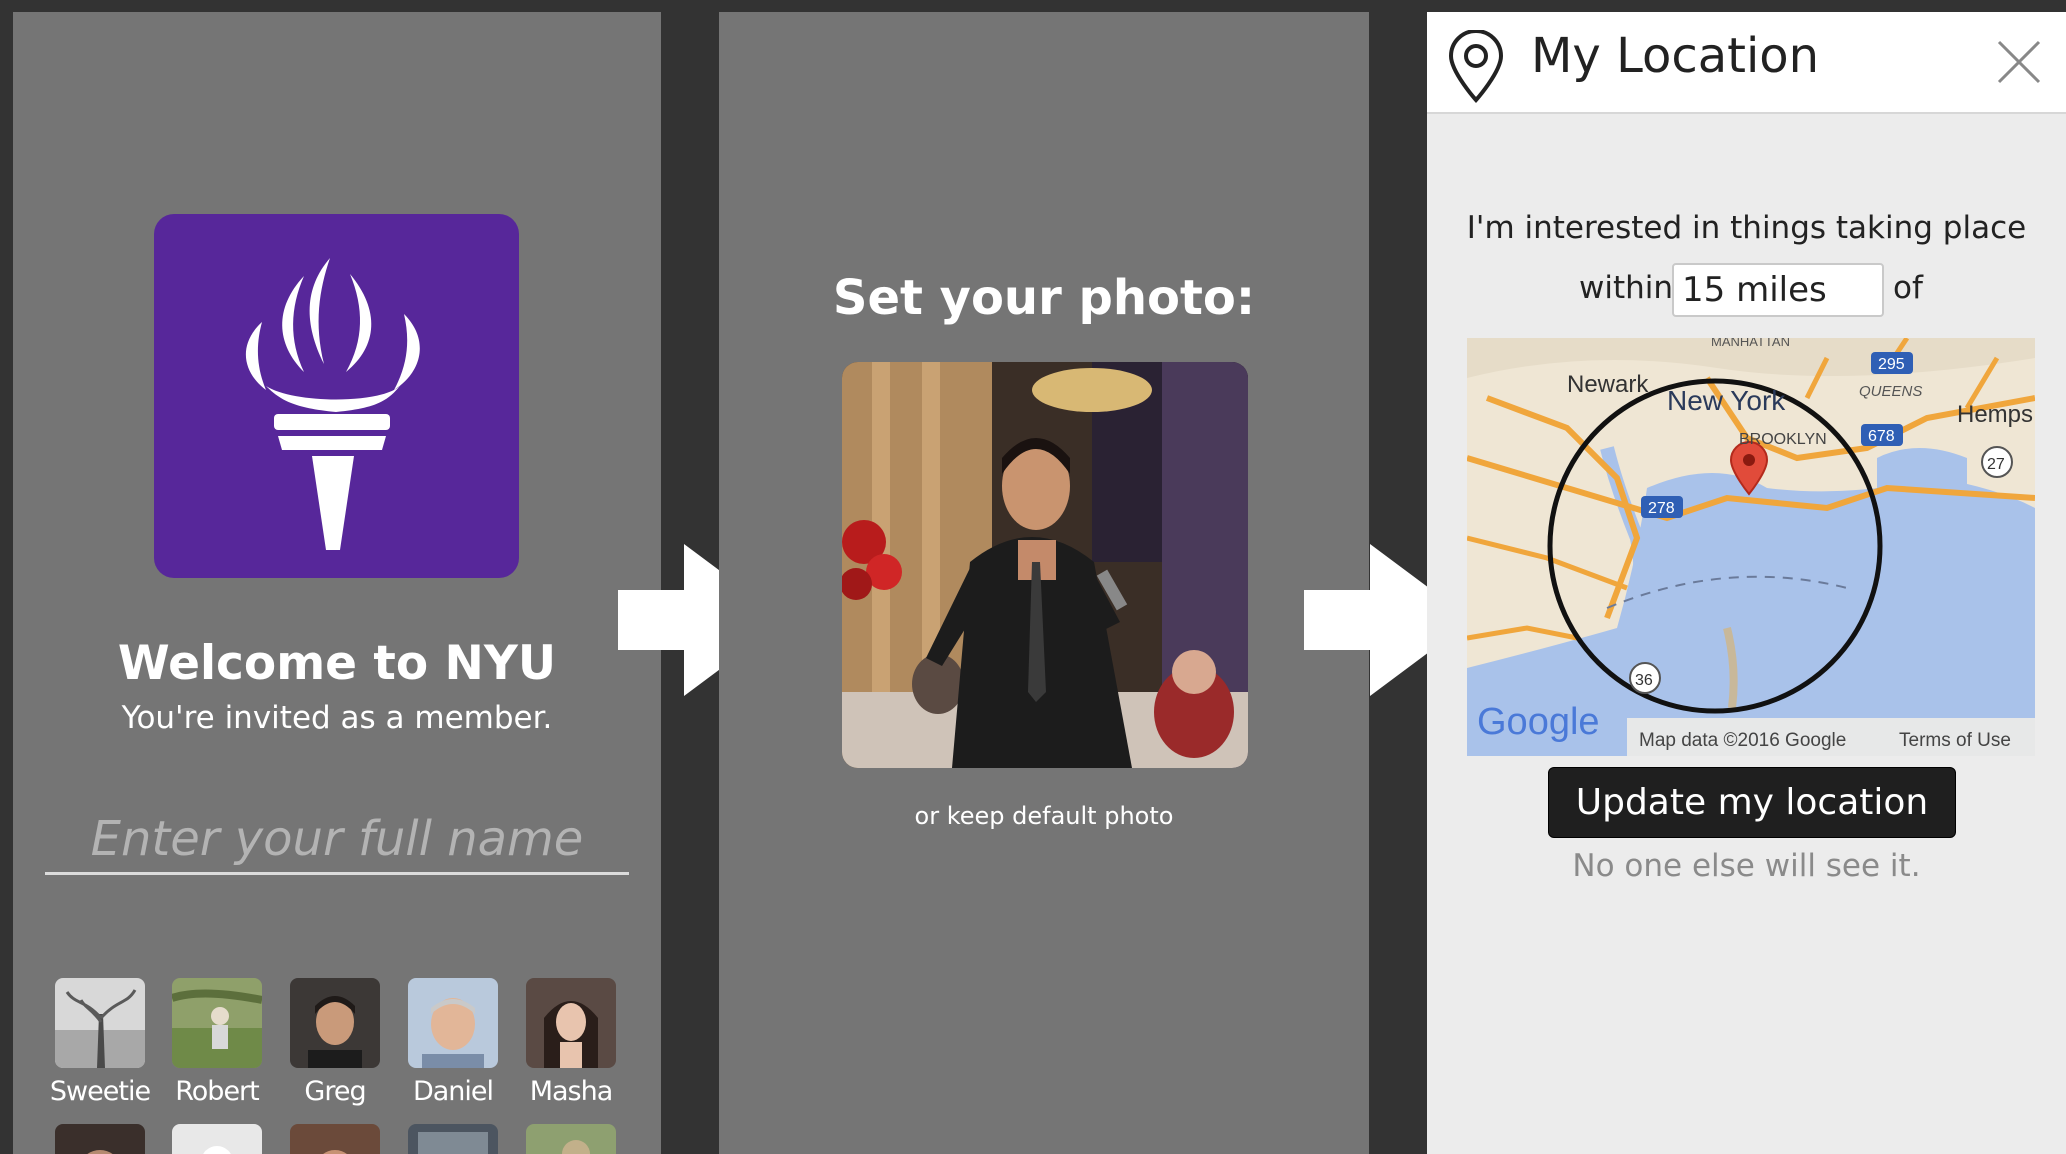 This screenshot has height=1154, width=2066. I want to click on map-terms-link: Terms of Use, so click(1955, 740).